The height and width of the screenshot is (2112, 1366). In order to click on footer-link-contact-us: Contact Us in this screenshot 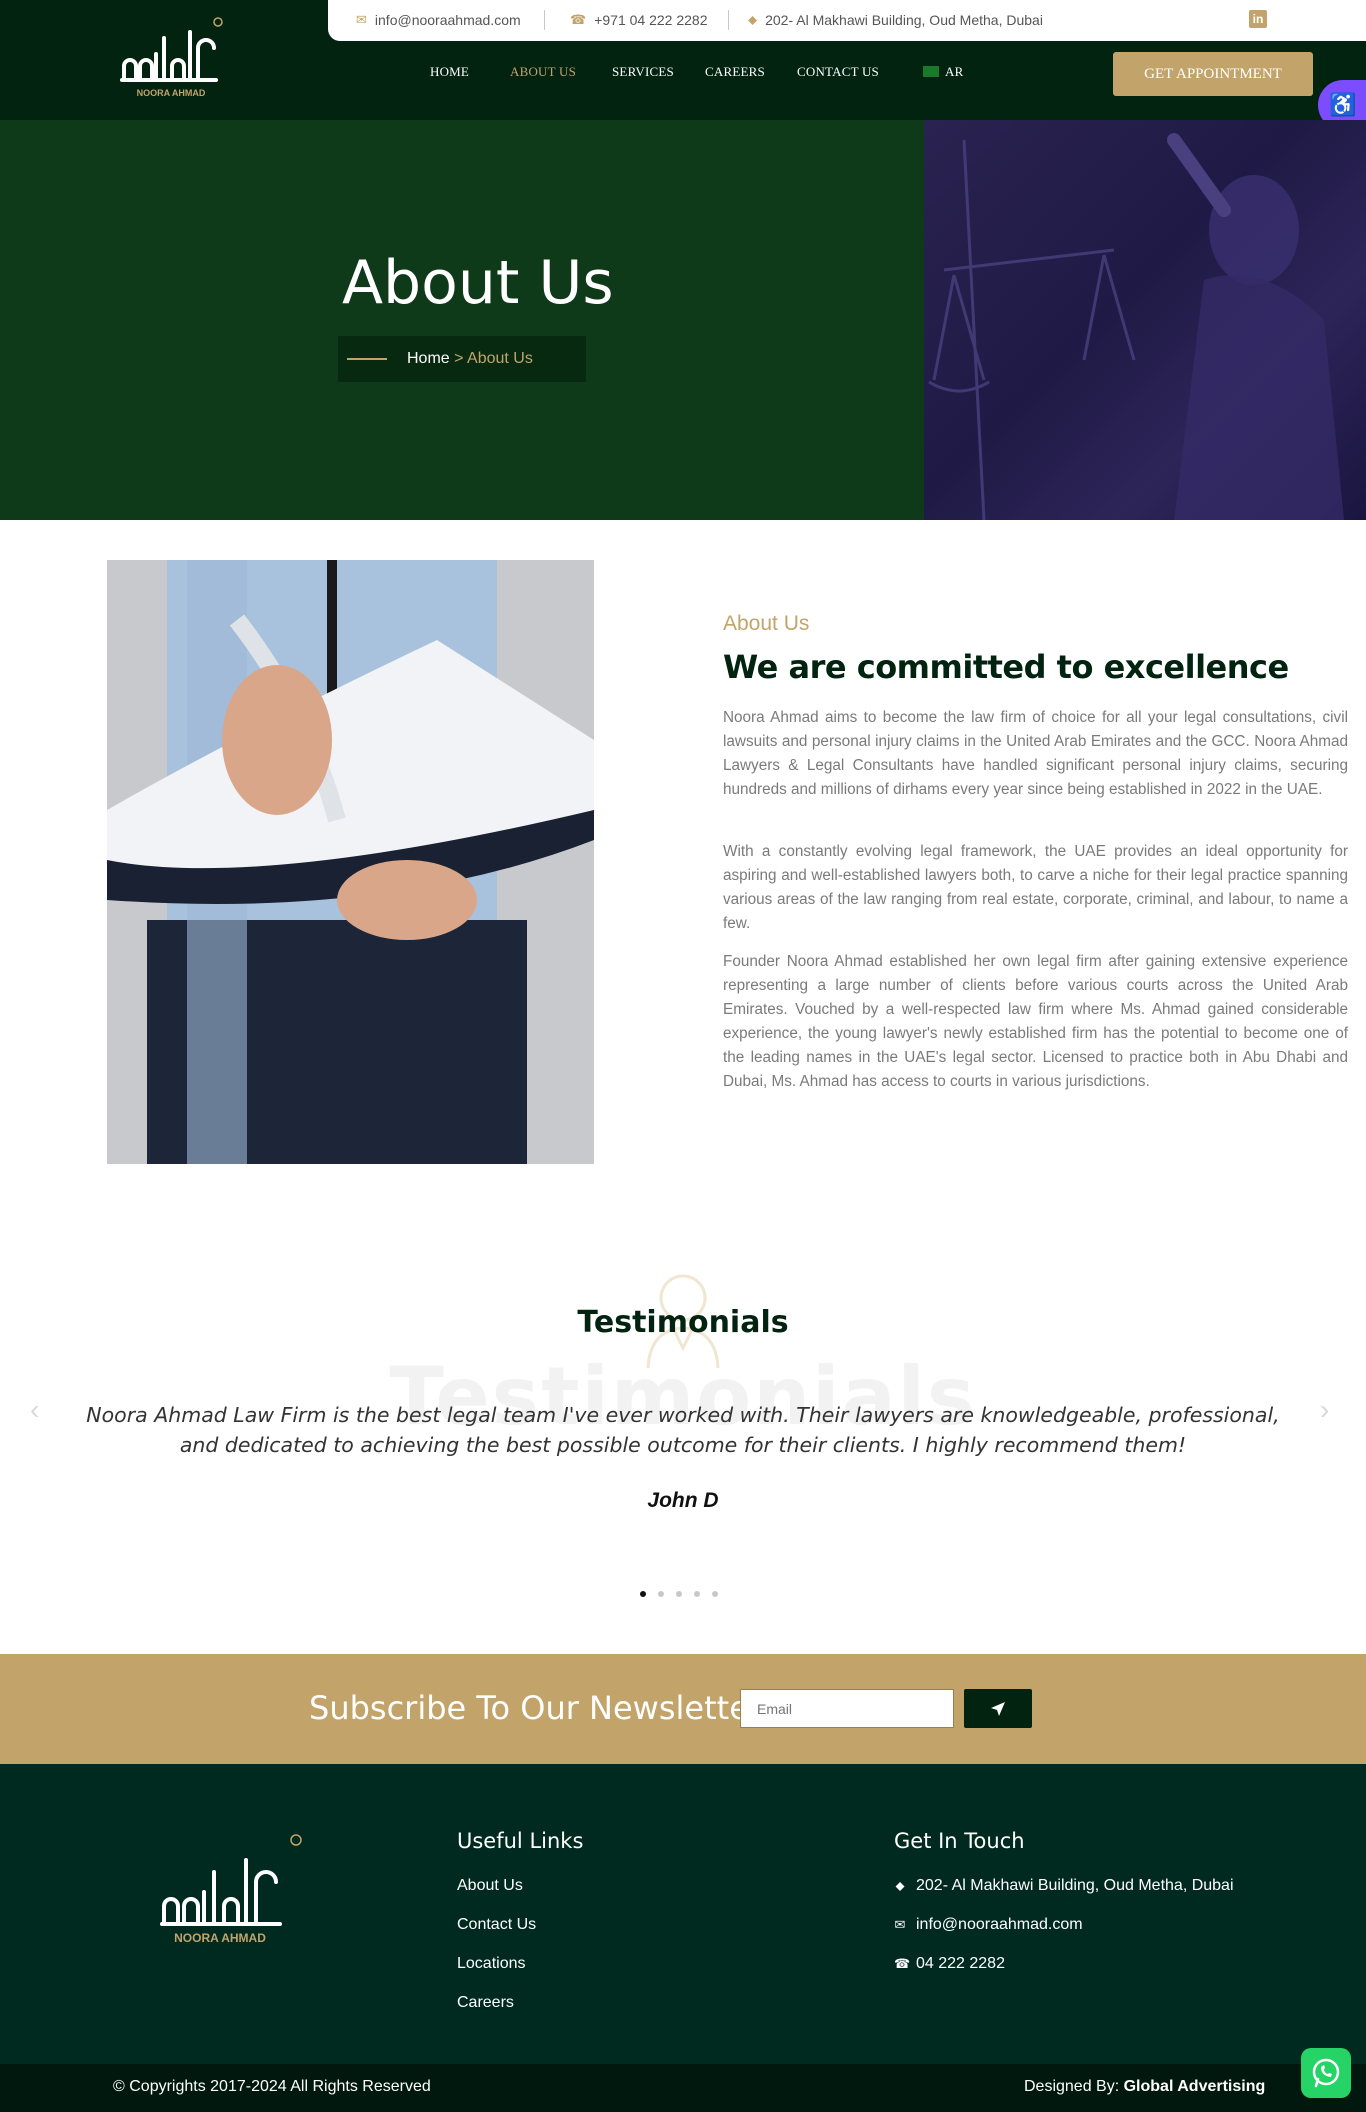, I will do `click(496, 1925)`.